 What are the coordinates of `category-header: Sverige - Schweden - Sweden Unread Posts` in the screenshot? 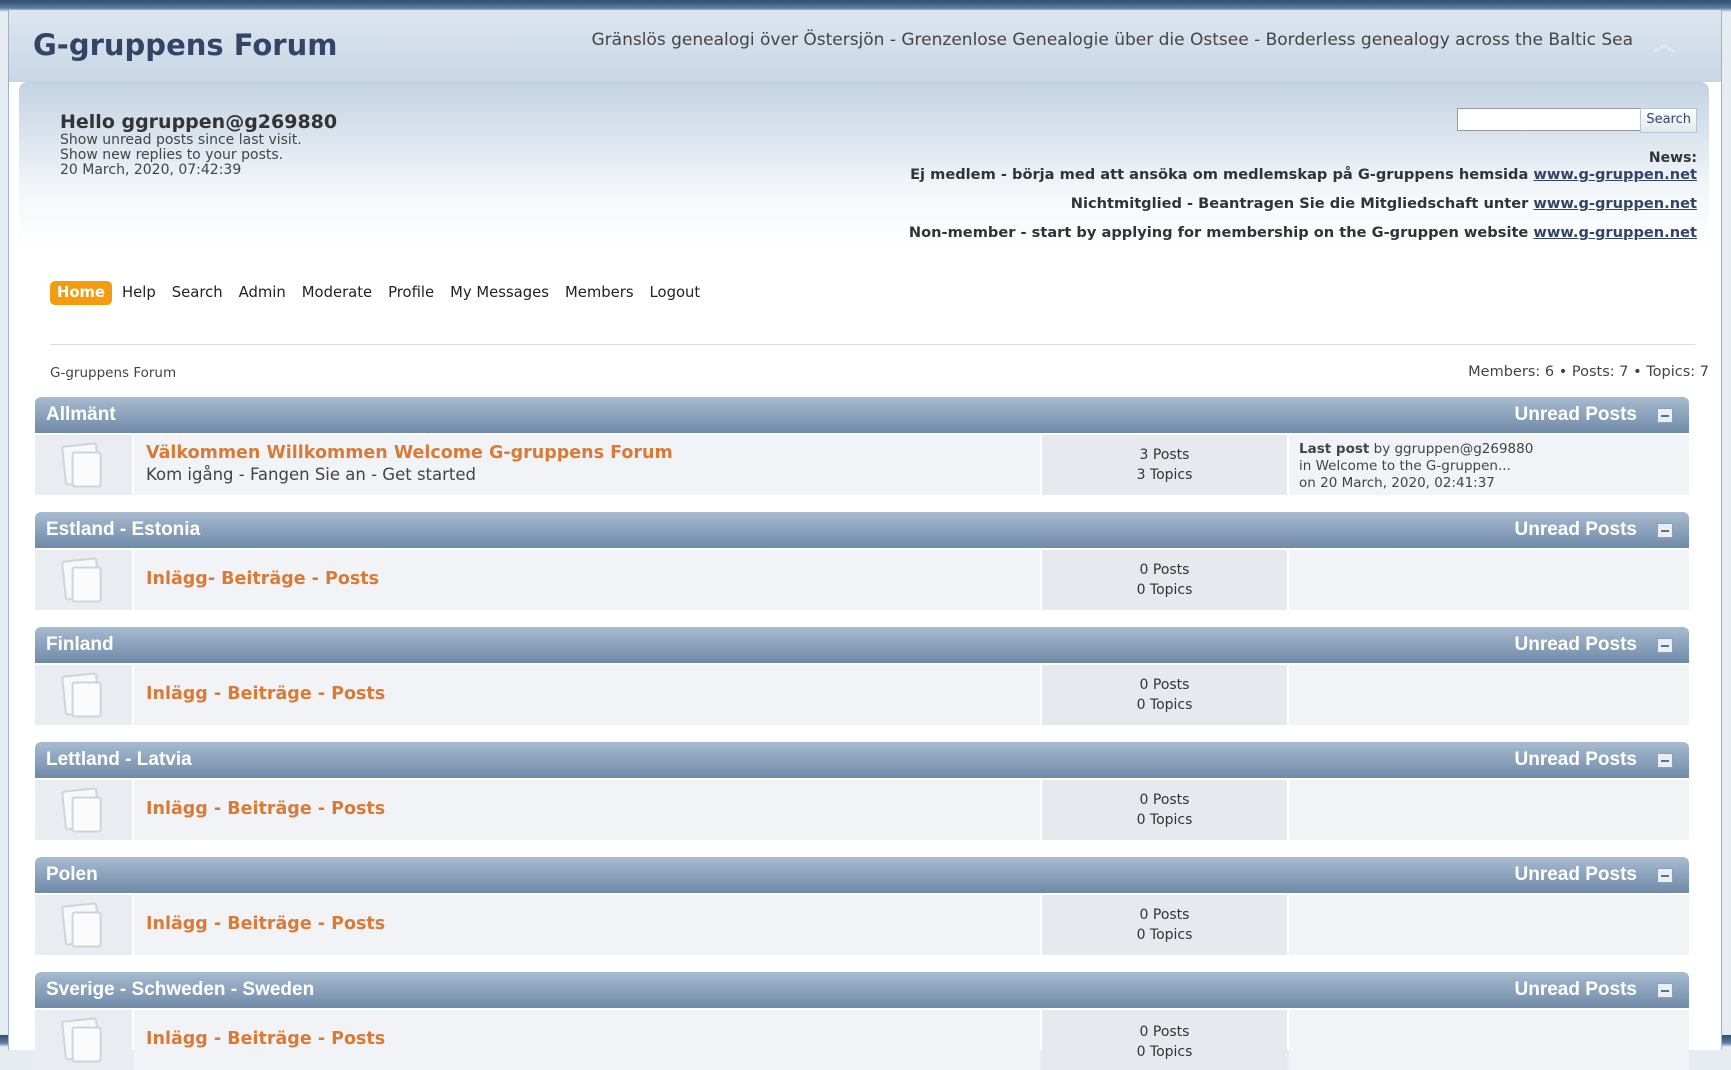 It's located at (862, 990).